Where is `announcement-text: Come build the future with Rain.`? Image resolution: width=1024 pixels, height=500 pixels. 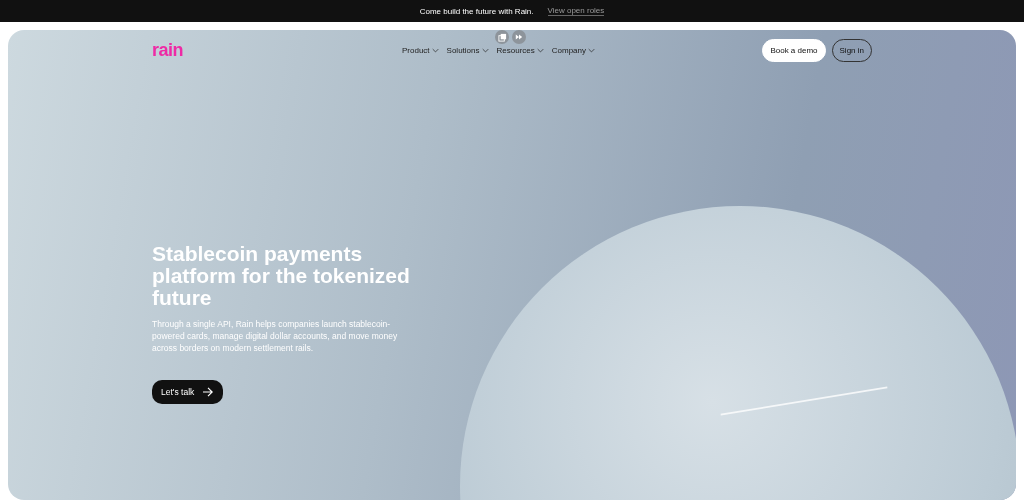
announcement-text: Come build the future with Rain. is located at coordinates (476, 11).